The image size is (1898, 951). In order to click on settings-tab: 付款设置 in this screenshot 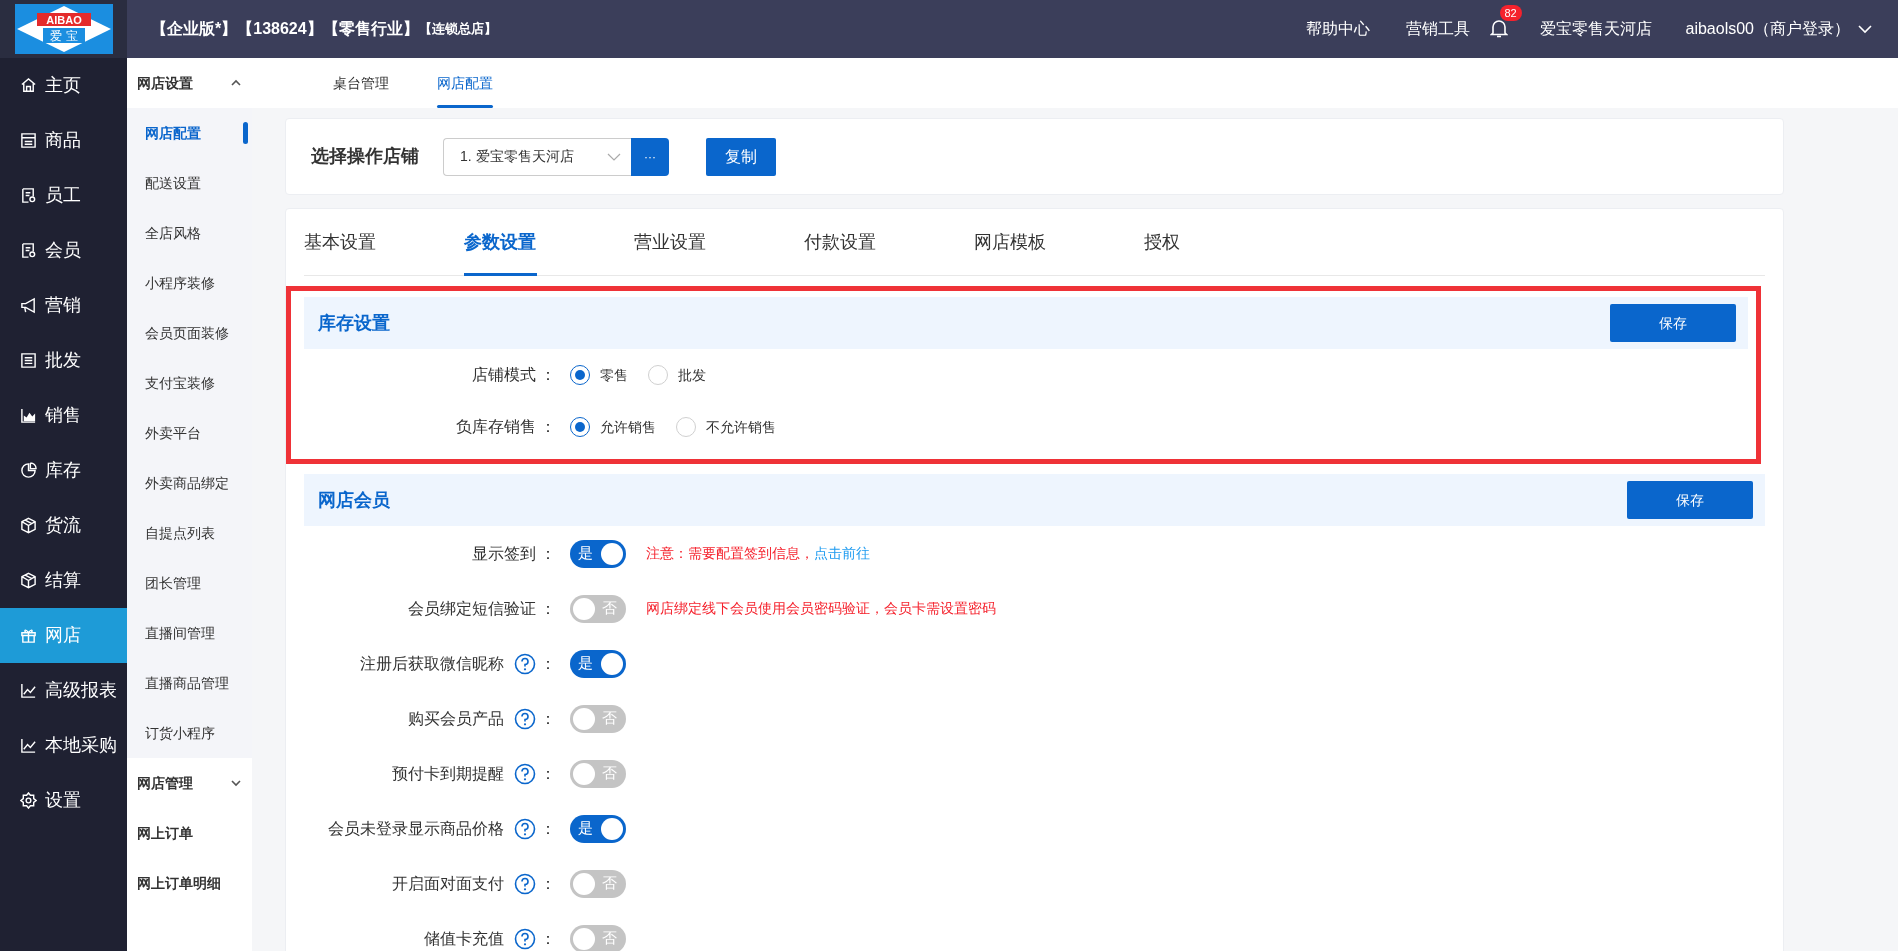, I will do `click(889, 242)`.